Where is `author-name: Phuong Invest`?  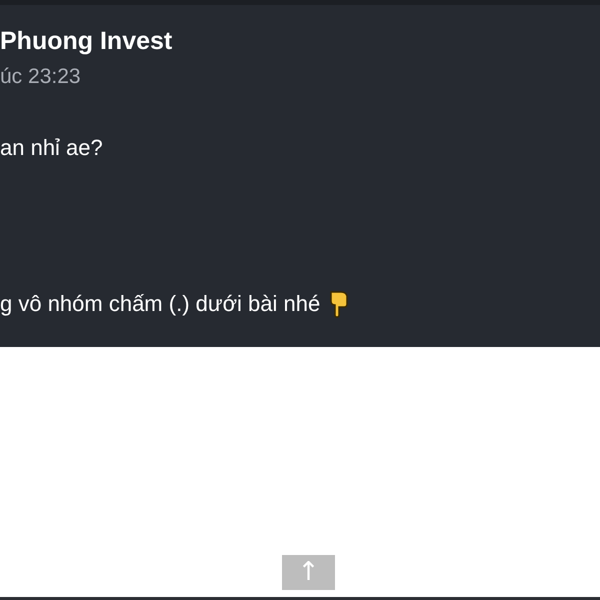
author-name: Phuong Invest is located at coordinates (87, 41).